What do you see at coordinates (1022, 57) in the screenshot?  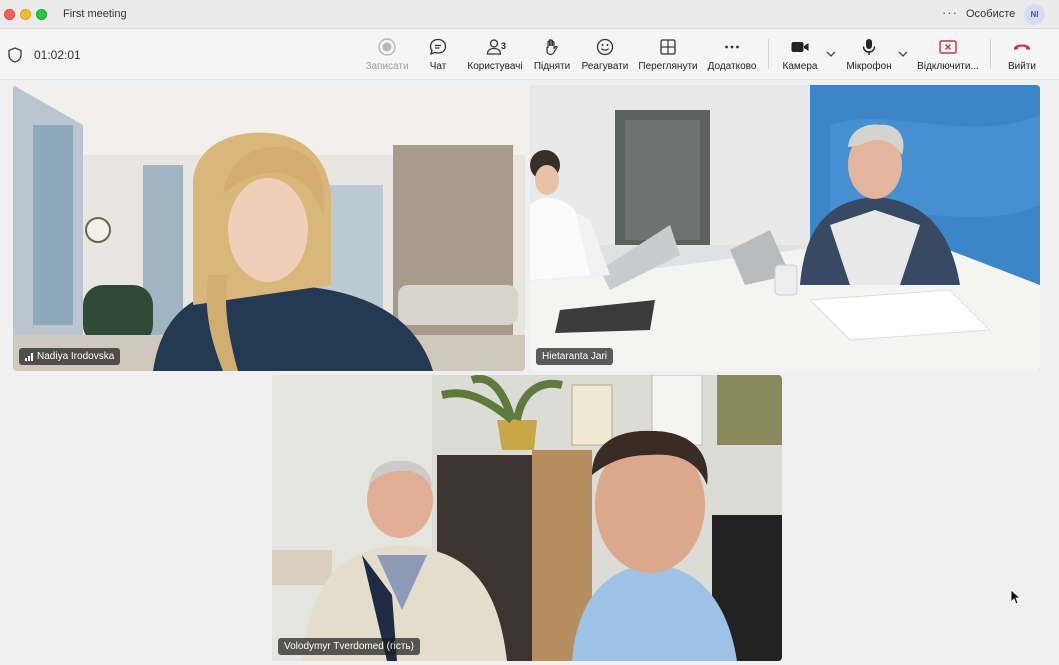 I see `leave-button: Вийти` at bounding box center [1022, 57].